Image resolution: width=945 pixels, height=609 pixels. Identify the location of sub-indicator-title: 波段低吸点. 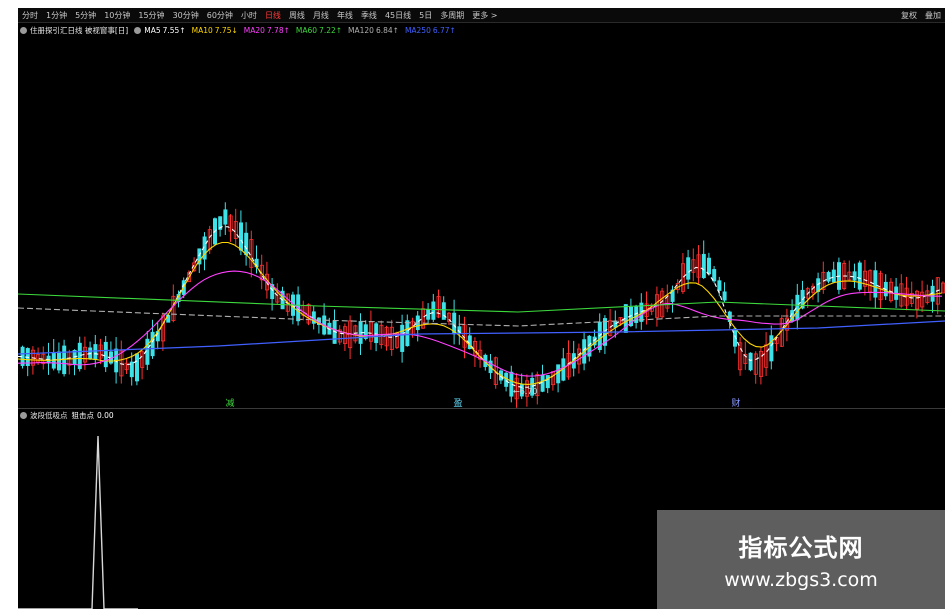
(49, 415).